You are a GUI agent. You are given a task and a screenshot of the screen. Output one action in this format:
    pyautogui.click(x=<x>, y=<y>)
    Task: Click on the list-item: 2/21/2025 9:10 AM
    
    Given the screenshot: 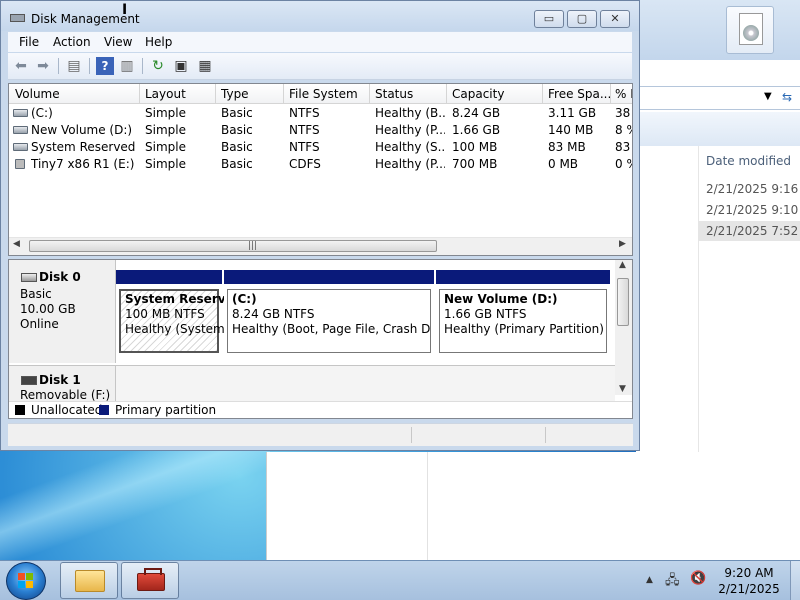 What is the action you would take?
    pyautogui.click(x=749, y=210)
    